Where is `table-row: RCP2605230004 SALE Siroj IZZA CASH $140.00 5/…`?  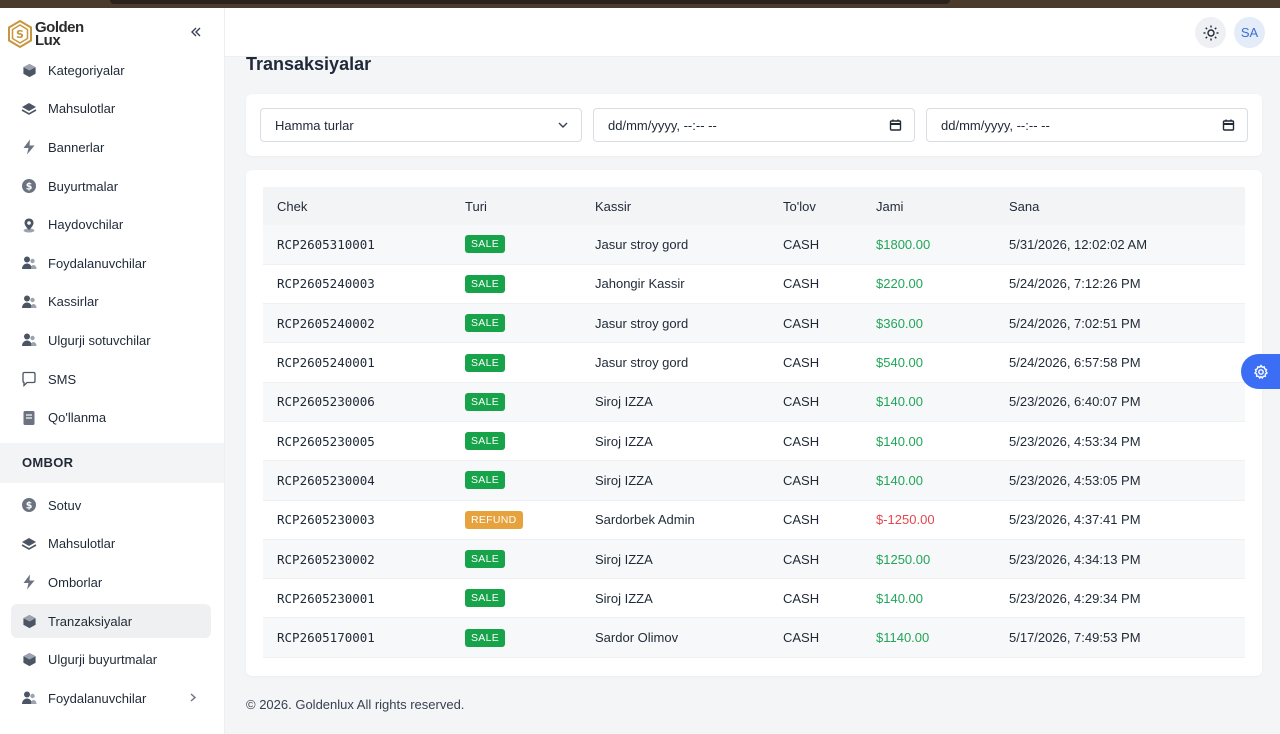
table-row: RCP2605230004 SALE Siroj IZZA CASH $140.00 5/… is located at coordinates (754, 480).